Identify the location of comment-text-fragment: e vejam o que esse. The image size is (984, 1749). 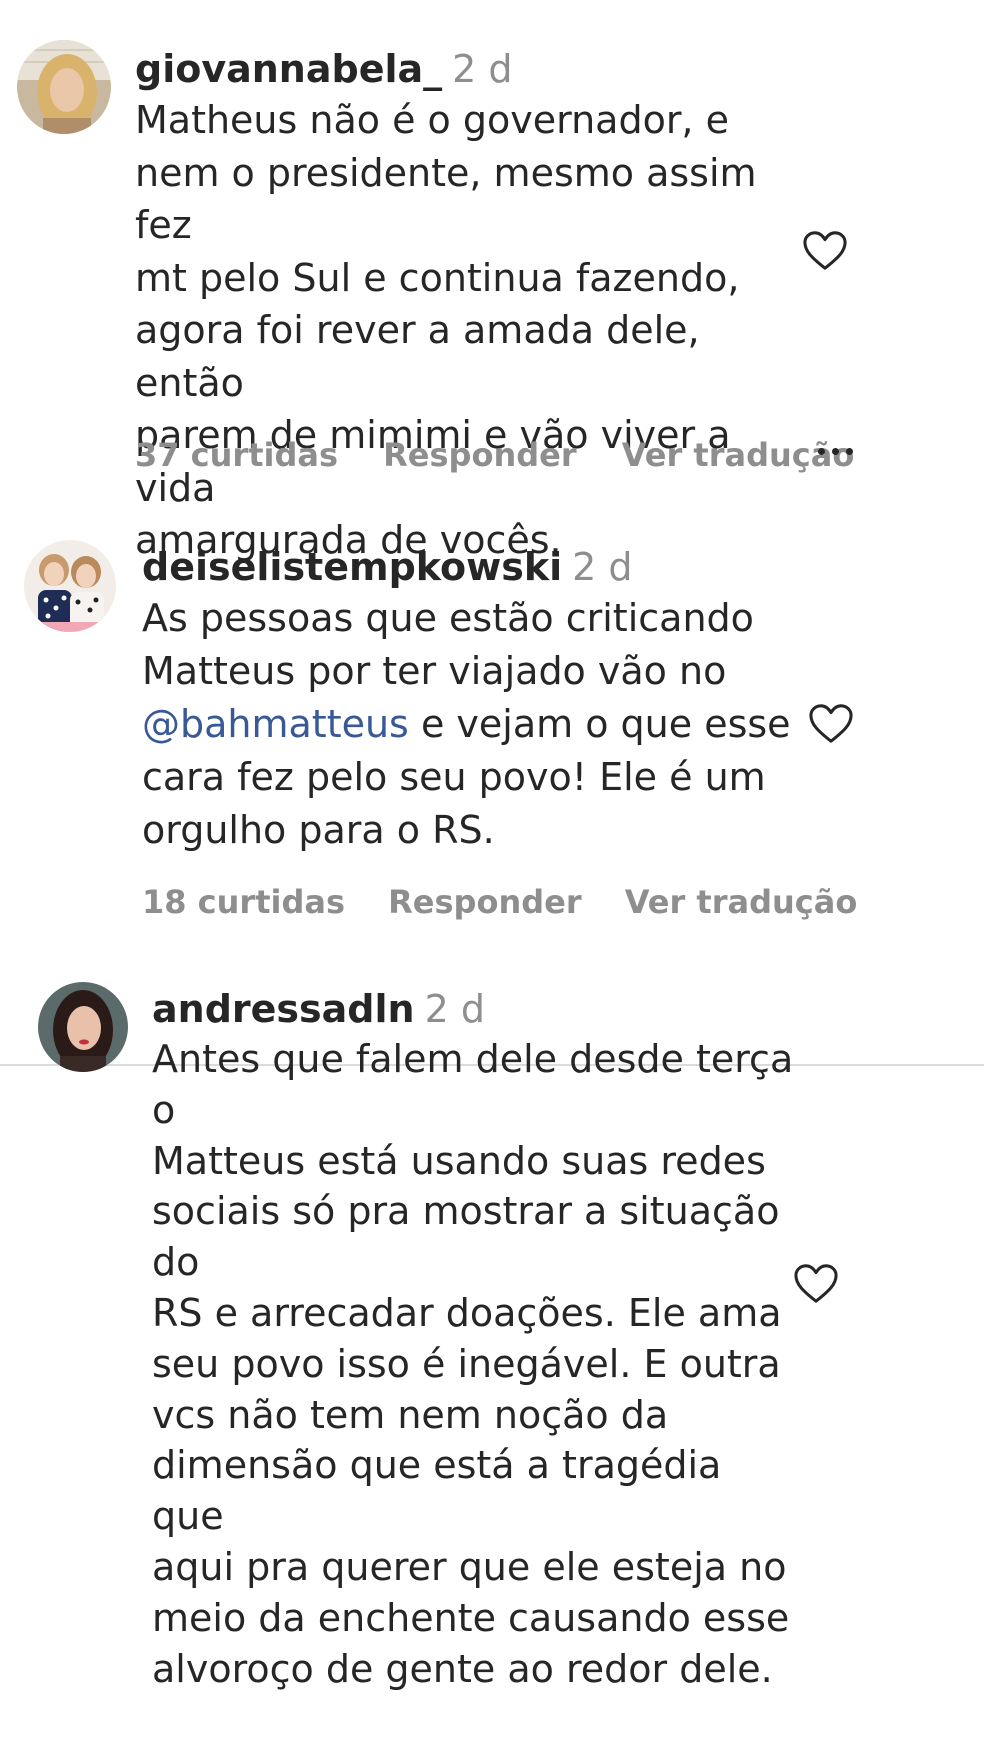
(599, 724).